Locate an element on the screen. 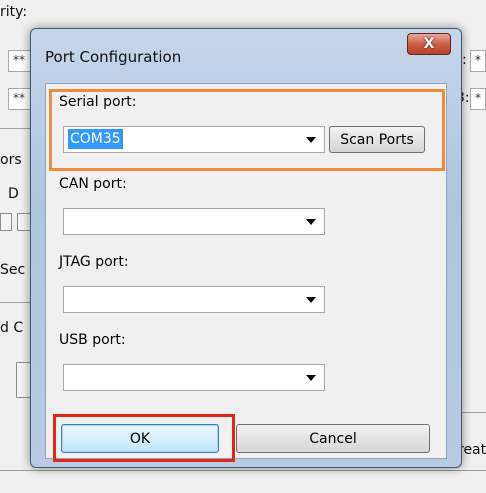 Image resolution: width=486 pixels, height=493 pixels. parent-label-security: rity: is located at coordinates (14, 12).